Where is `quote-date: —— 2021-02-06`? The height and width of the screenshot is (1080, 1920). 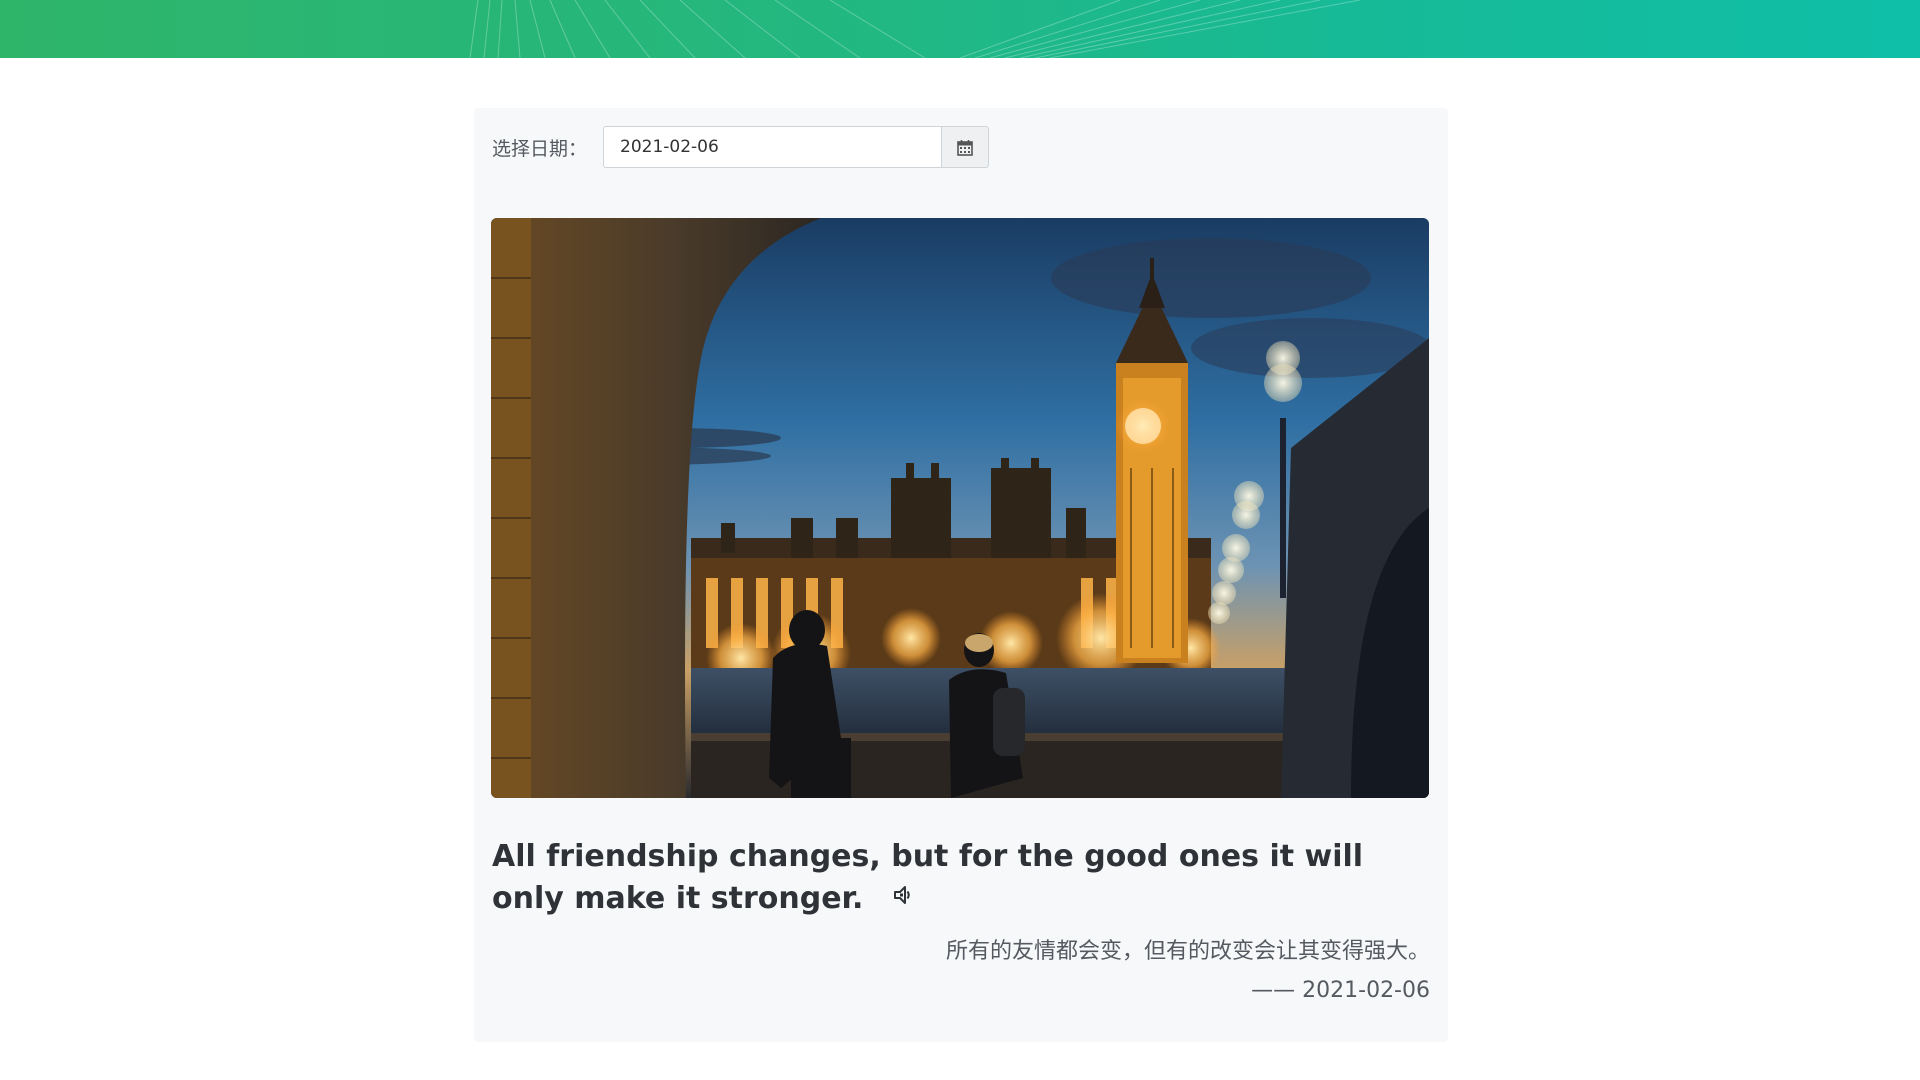 quote-date: —— 2021-02-06 is located at coordinates (1340, 990).